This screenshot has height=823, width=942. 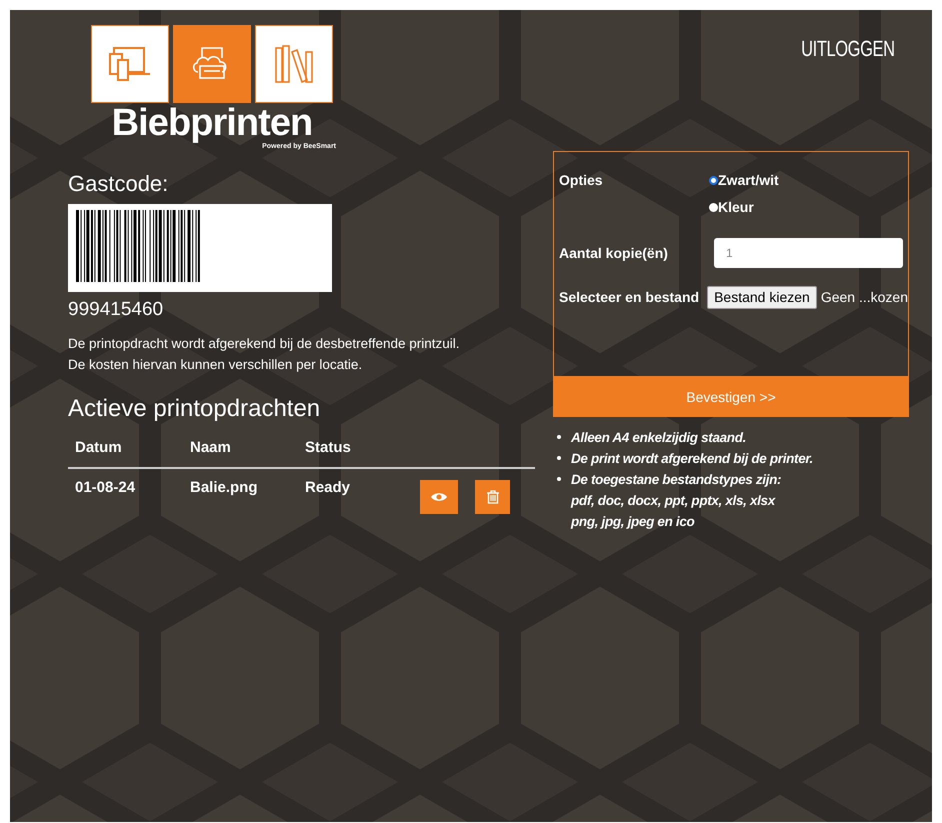 What do you see at coordinates (658, 438) in the screenshot?
I see `note-text: Alleen A4 enkelzijdig staand.` at bounding box center [658, 438].